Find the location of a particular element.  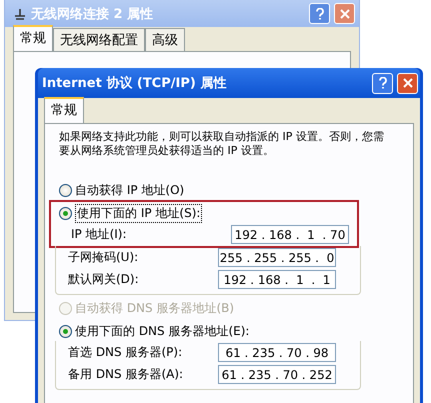

ip-address-field: 192 . 168 . 1 . 70 is located at coordinates (290, 234).